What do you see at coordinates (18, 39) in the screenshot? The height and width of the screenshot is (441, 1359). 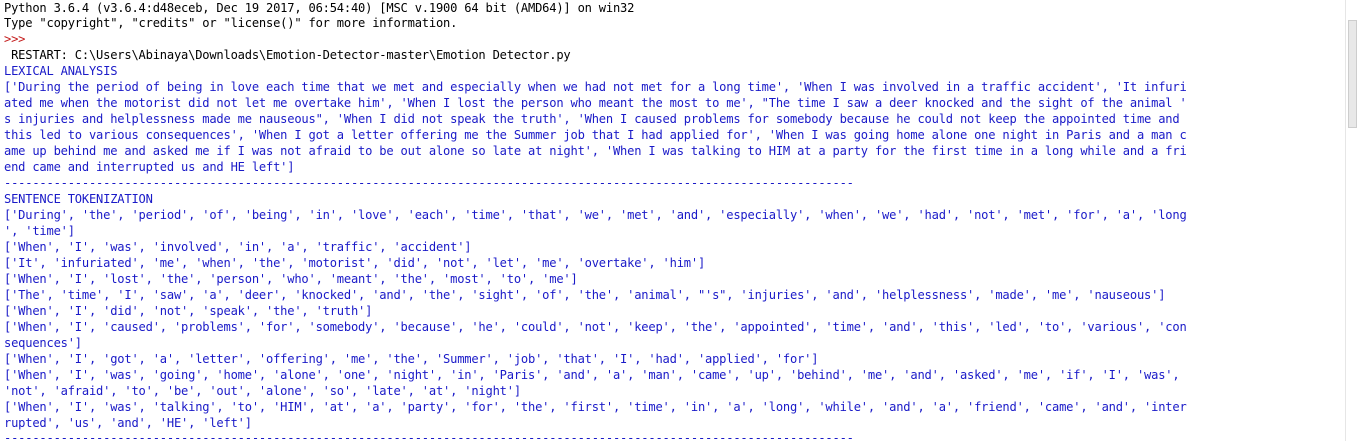 I see `shell-prompt: >>>` at bounding box center [18, 39].